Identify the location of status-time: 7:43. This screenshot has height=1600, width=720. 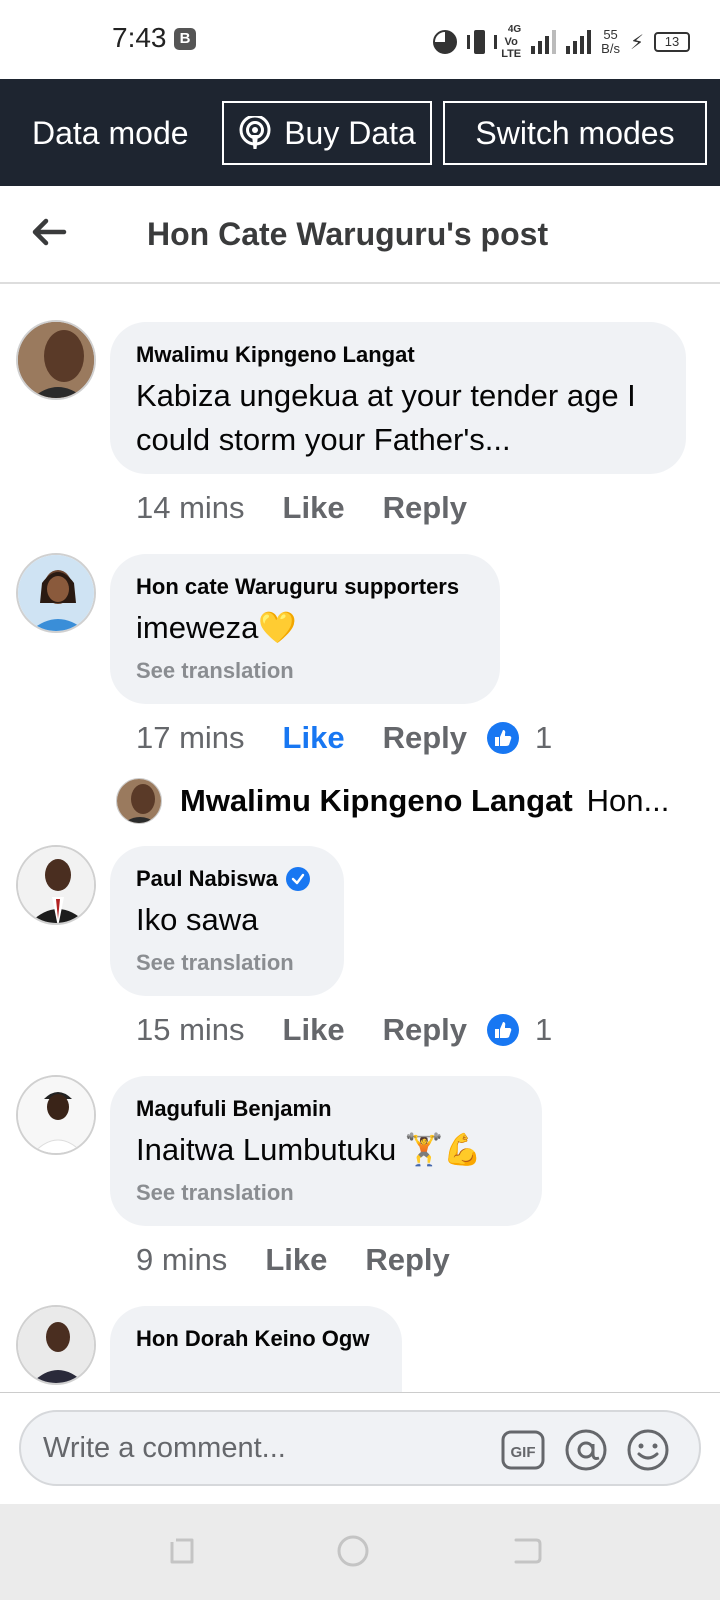
(139, 37).